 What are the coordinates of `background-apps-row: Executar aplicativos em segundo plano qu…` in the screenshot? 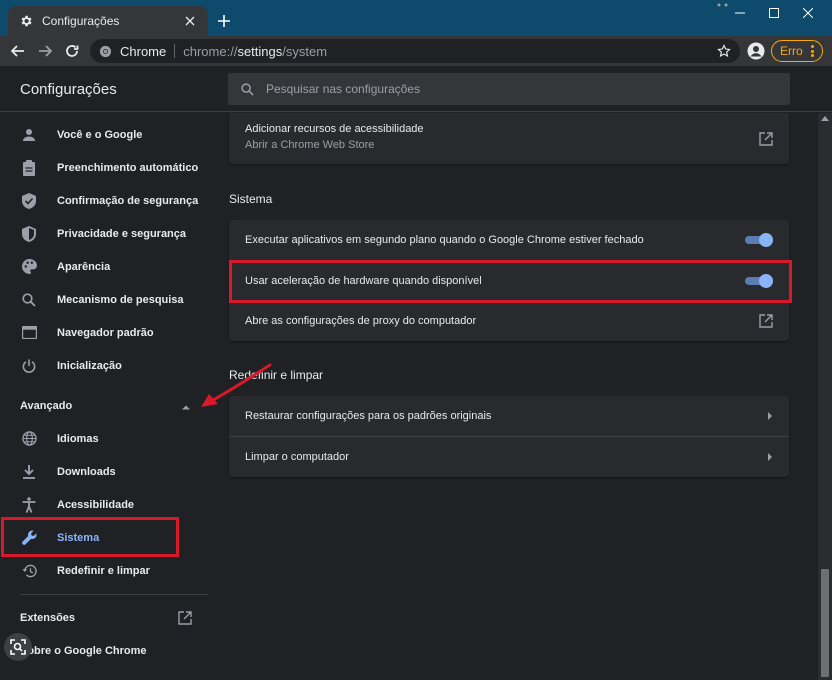 It's located at (509, 240).